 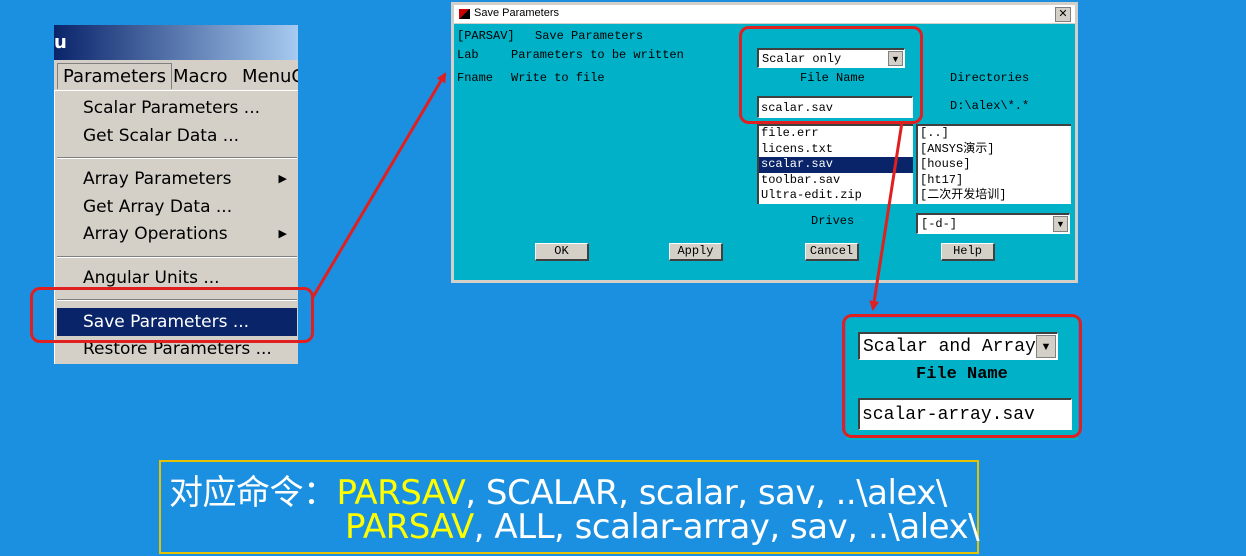 What do you see at coordinates (886, 216) in the screenshot?
I see `arrow-to-inset` at bounding box center [886, 216].